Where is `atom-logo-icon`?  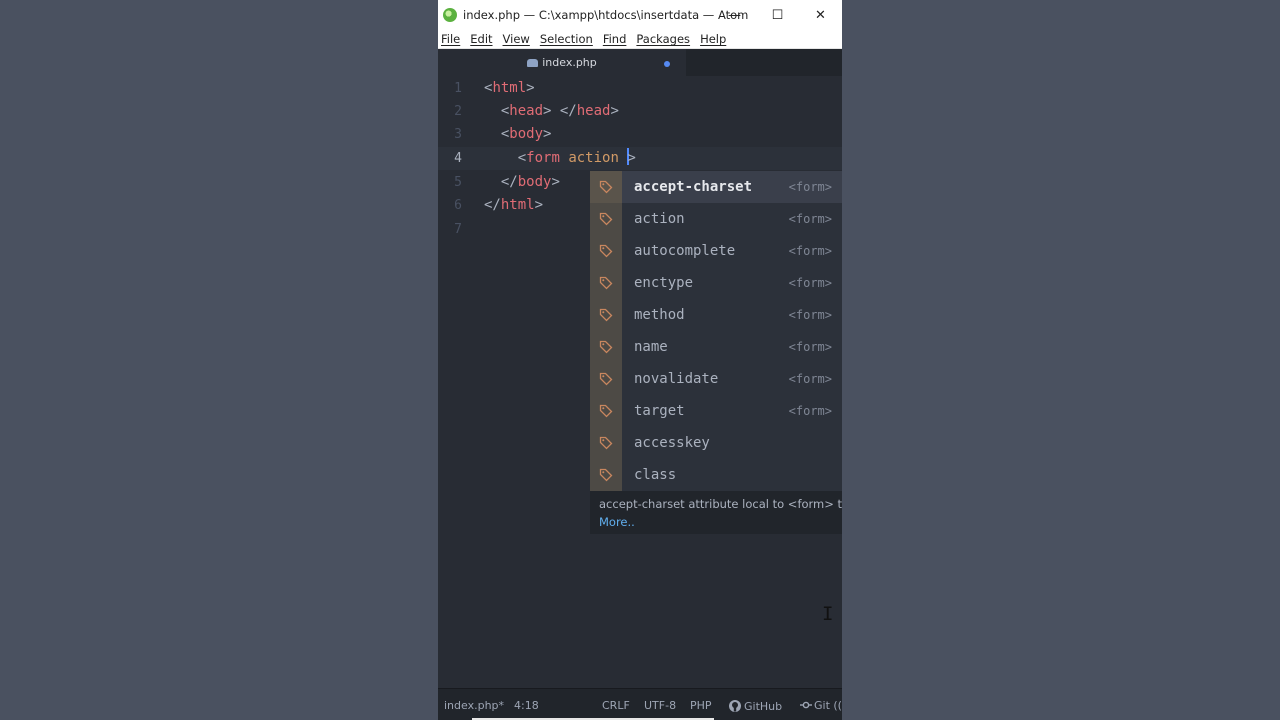
atom-logo-icon is located at coordinates (450, 15).